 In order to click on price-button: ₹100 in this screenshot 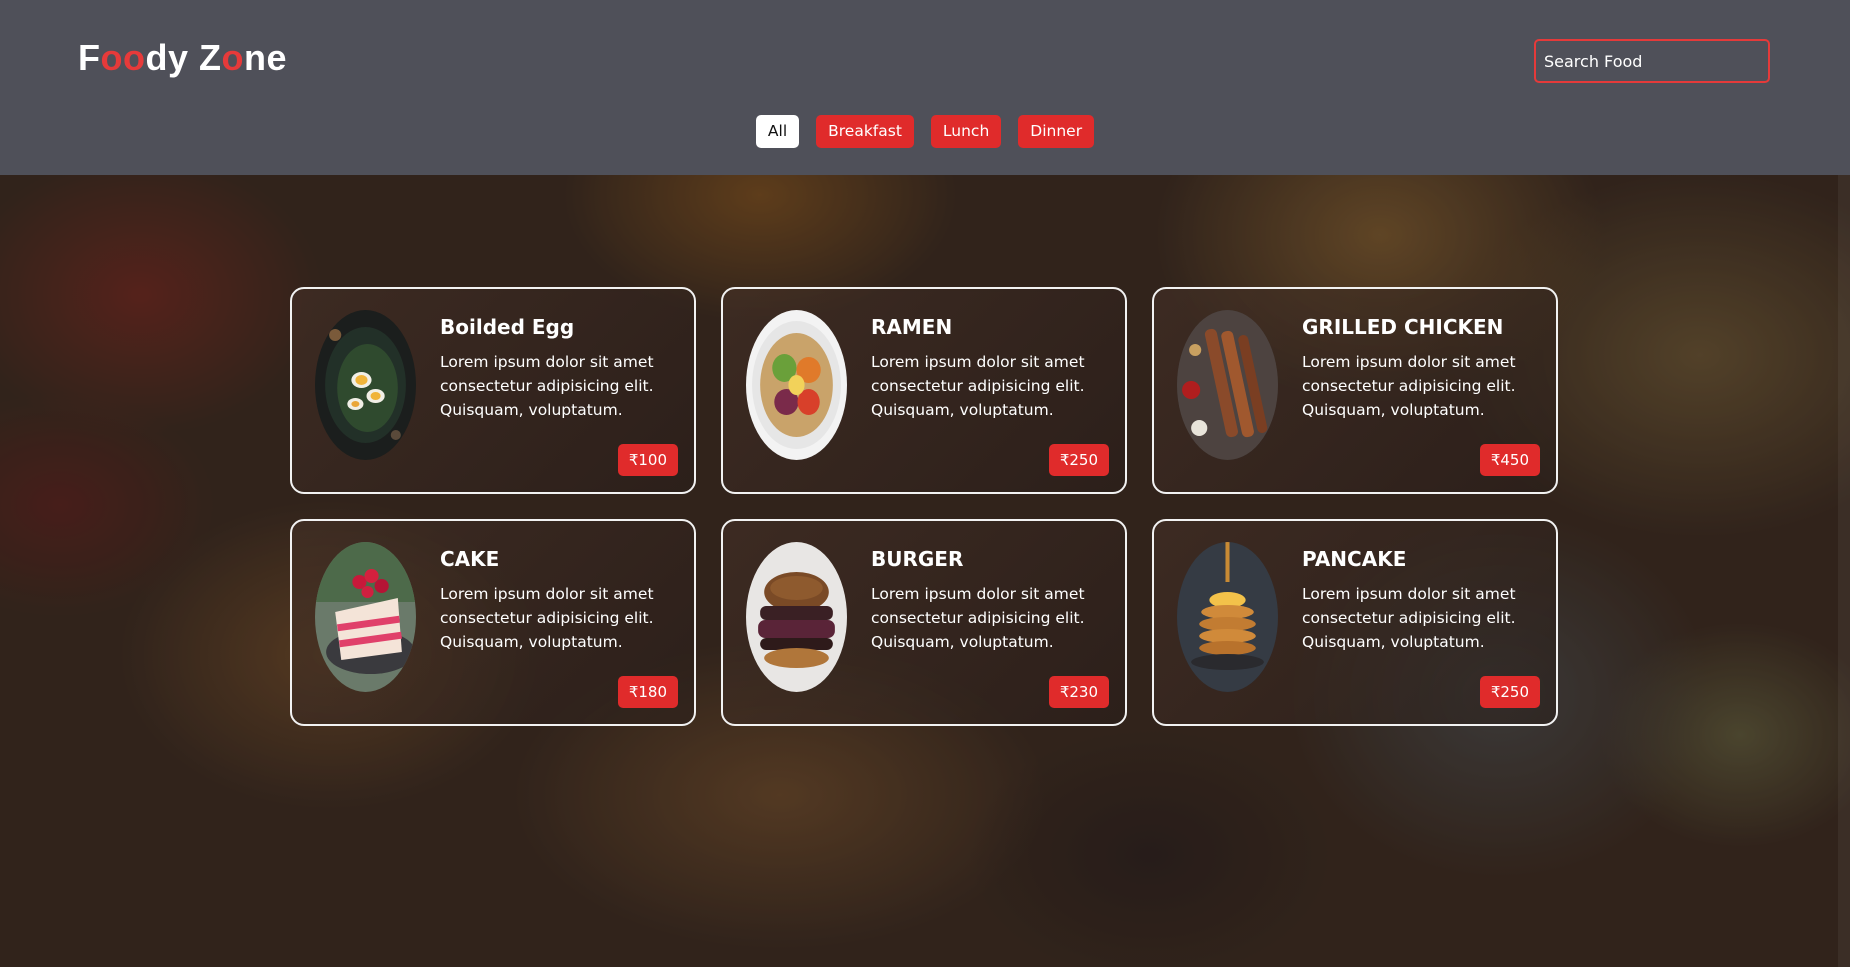, I will do `click(647, 460)`.